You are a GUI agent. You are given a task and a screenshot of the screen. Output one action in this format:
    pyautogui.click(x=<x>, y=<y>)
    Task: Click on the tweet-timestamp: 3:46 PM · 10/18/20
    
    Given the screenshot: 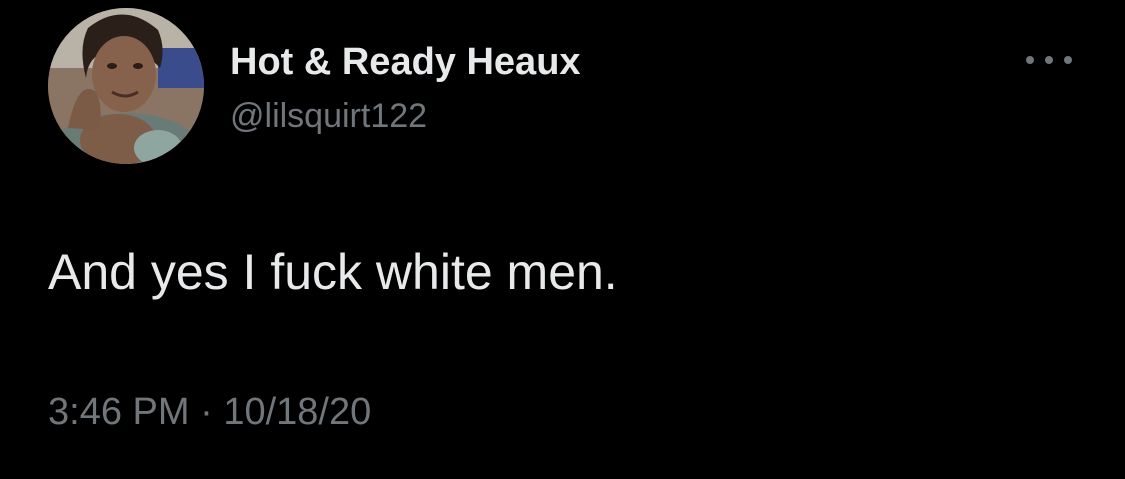 What is the action you would take?
    pyautogui.click(x=209, y=412)
    